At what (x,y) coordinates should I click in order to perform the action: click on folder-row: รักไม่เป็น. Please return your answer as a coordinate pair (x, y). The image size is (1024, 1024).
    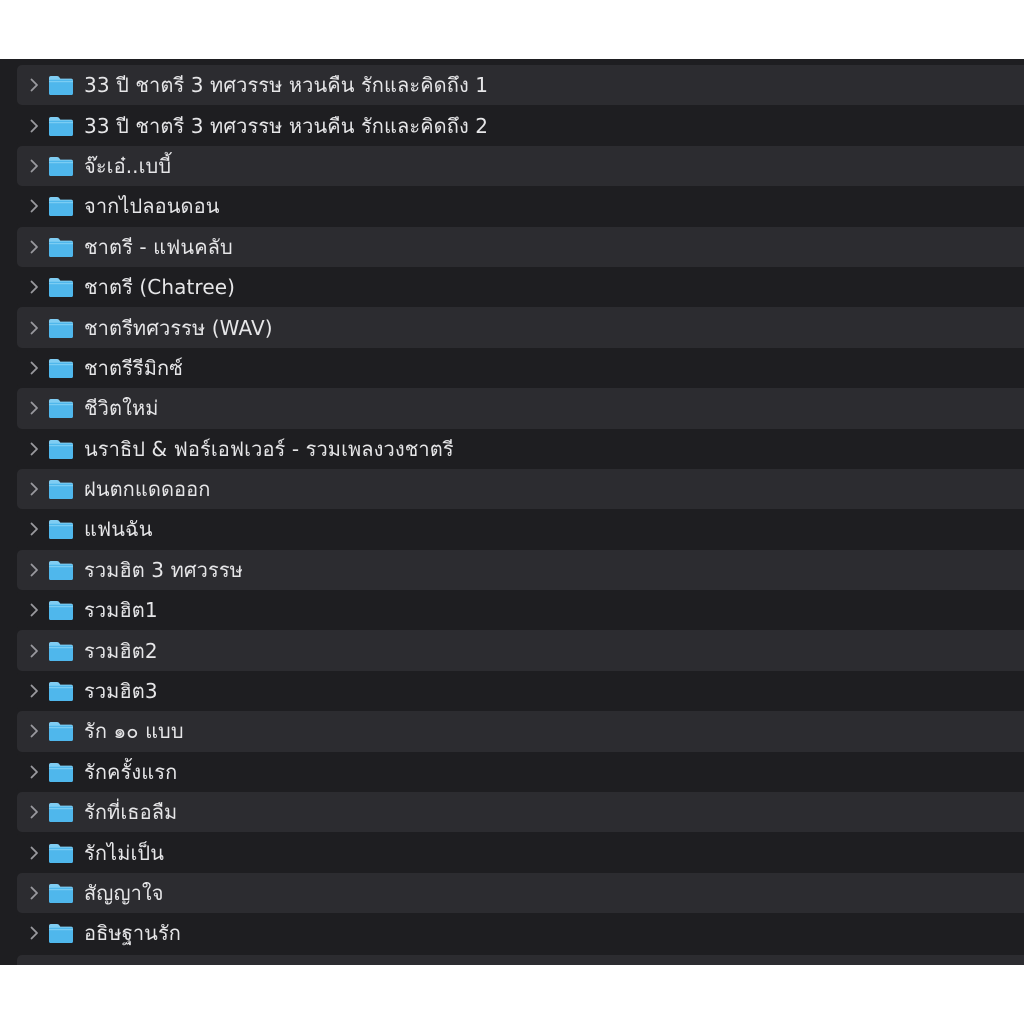
    Looking at the image, I should click on (520, 852).